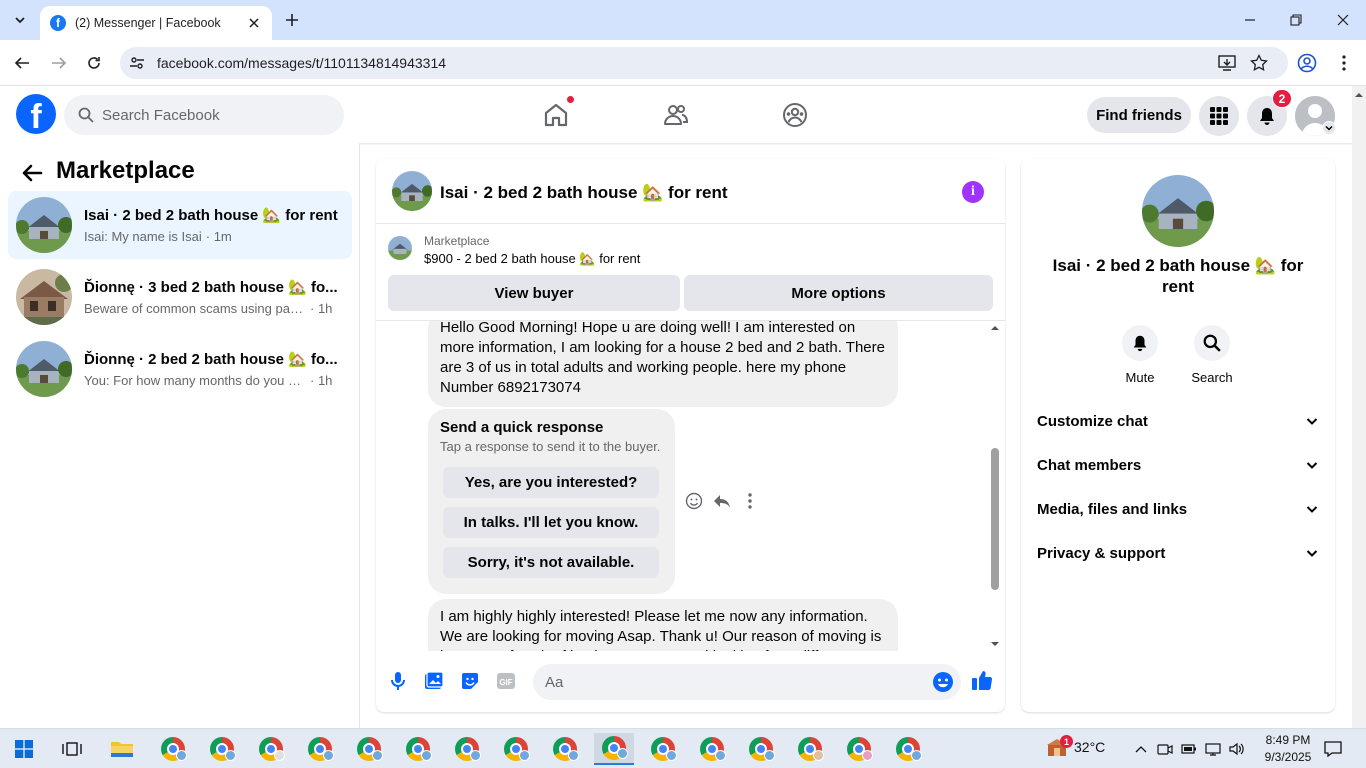 This screenshot has height=768, width=1366. What do you see at coordinates (704, 63) in the screenshot?
I see `address-bar: facebook.com/messages/t/1101134814943314` at bounding box center [704, 63].